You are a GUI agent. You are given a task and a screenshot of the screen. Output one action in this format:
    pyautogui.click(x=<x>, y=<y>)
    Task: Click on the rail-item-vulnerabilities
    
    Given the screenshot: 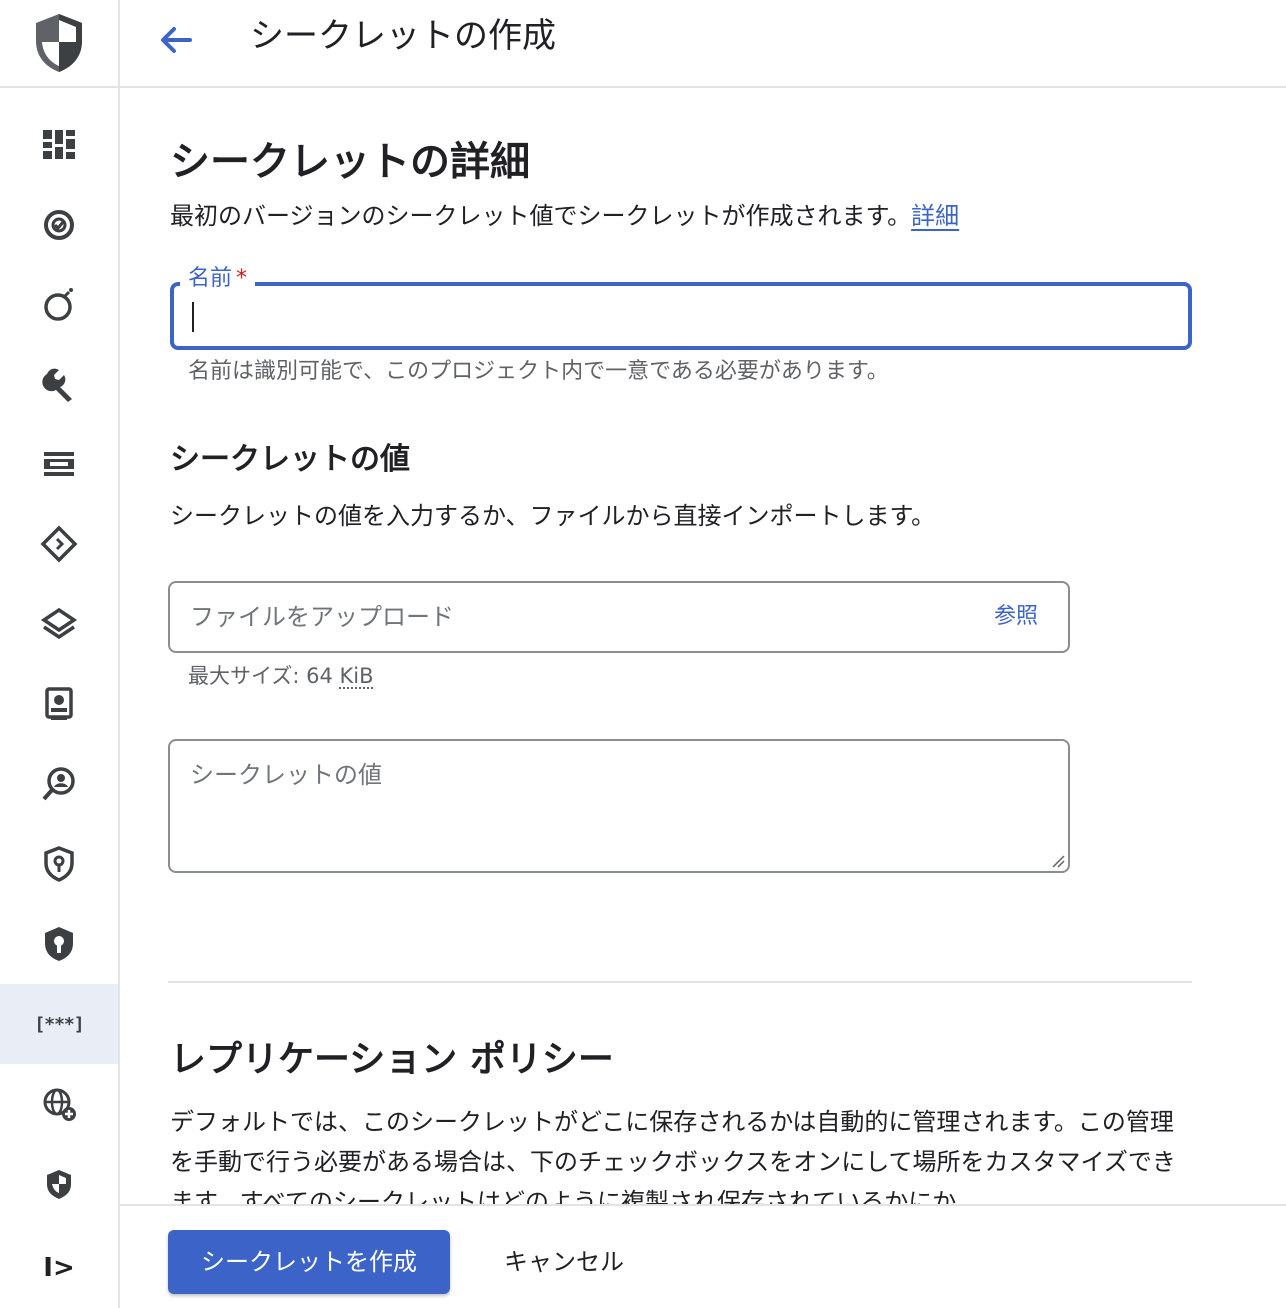 What is the action you would take?
    pyautogui.click(x=59, y=304)
    